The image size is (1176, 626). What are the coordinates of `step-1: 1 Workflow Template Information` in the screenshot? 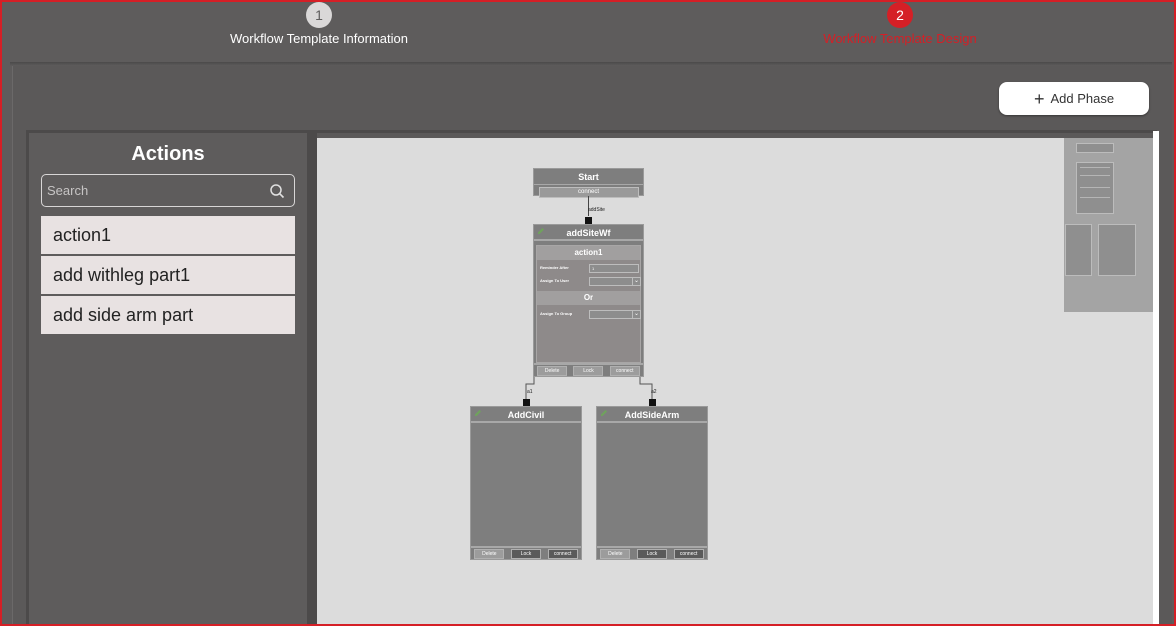 It's located at (319, 24).